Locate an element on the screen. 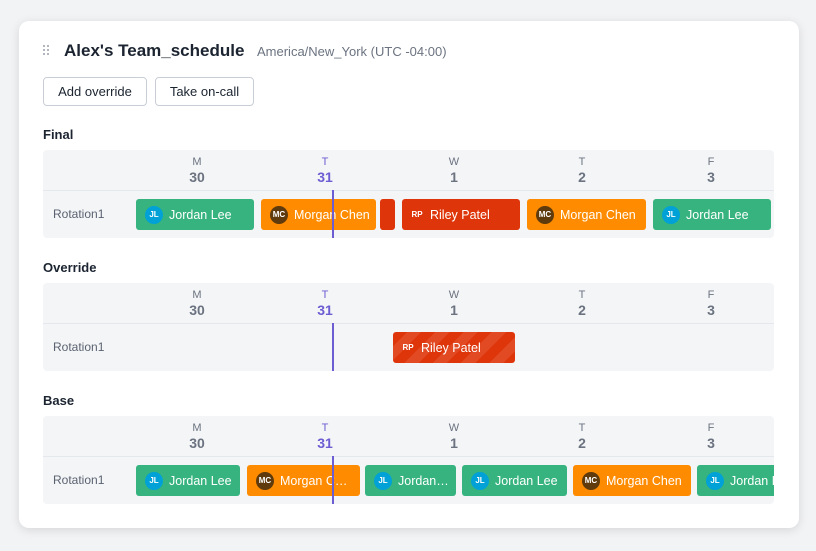 The width and height of the screenshot is (816, 551). add-override-button: Add override is located at coordinates (95, 91).